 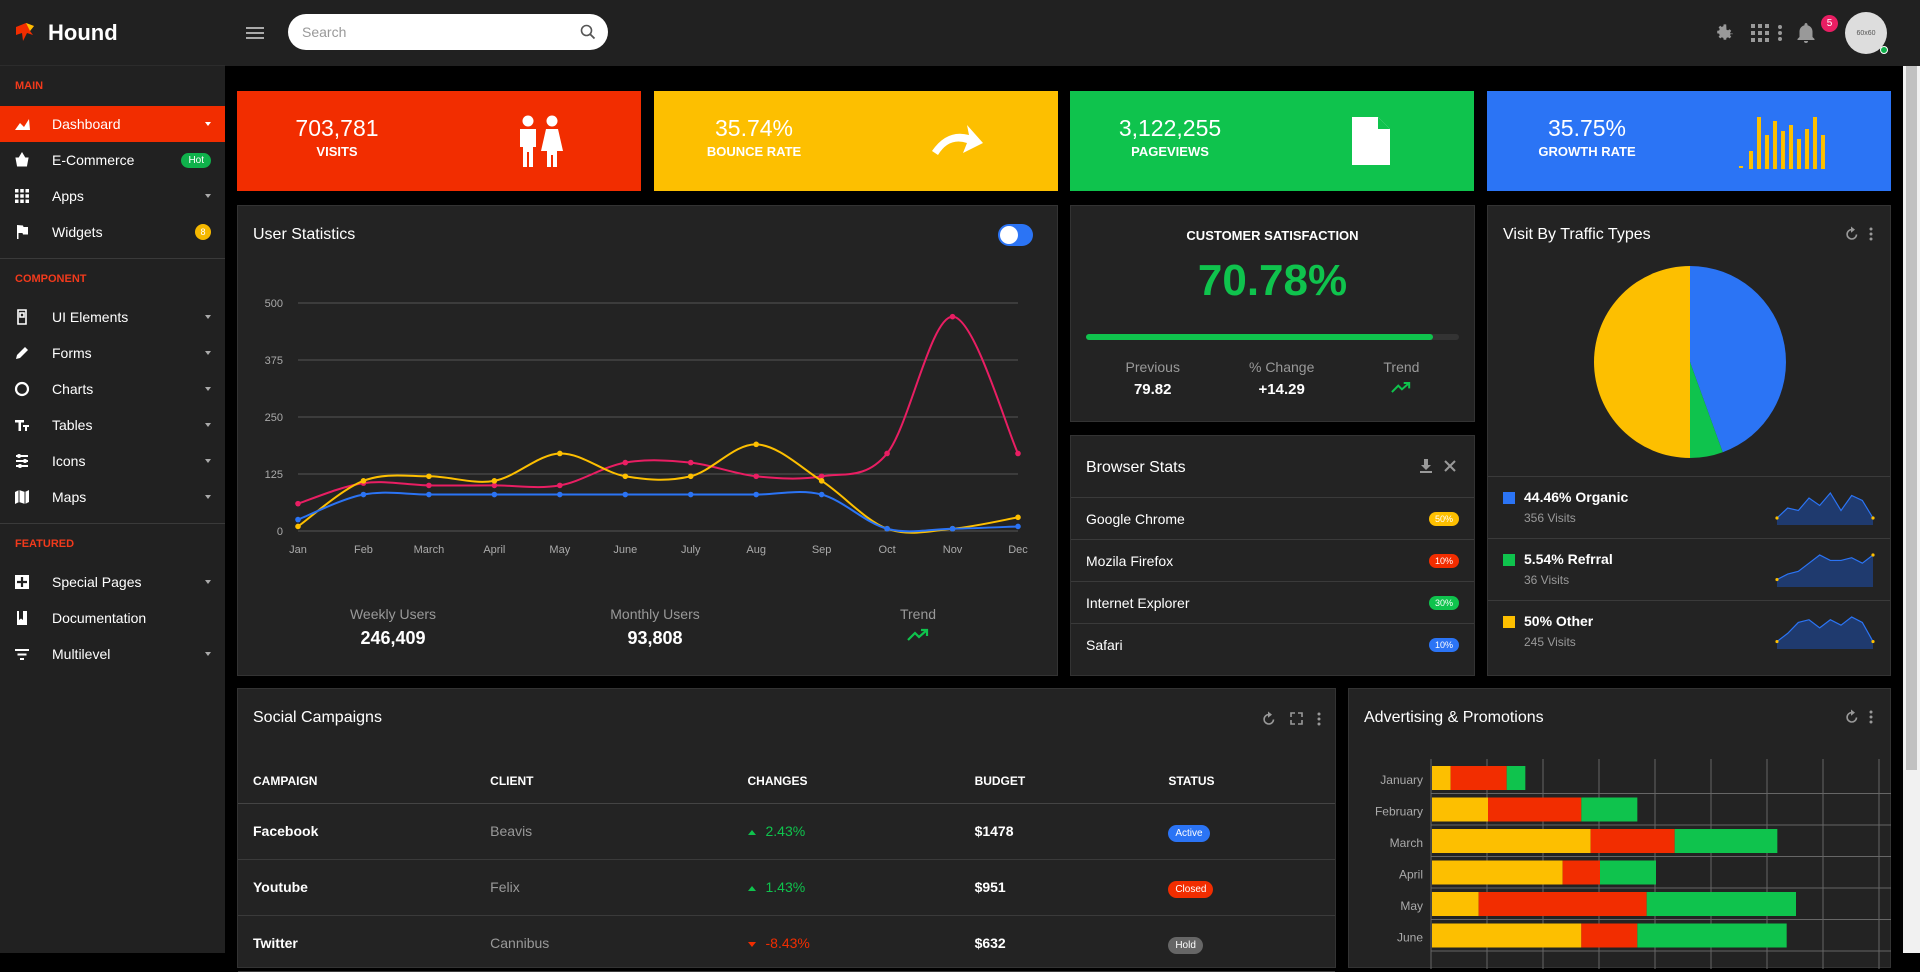 What do you see at coordinates (604, 781) in the screenshot?
I see `column-header: CLIENT` at bounding box center [604, 781].